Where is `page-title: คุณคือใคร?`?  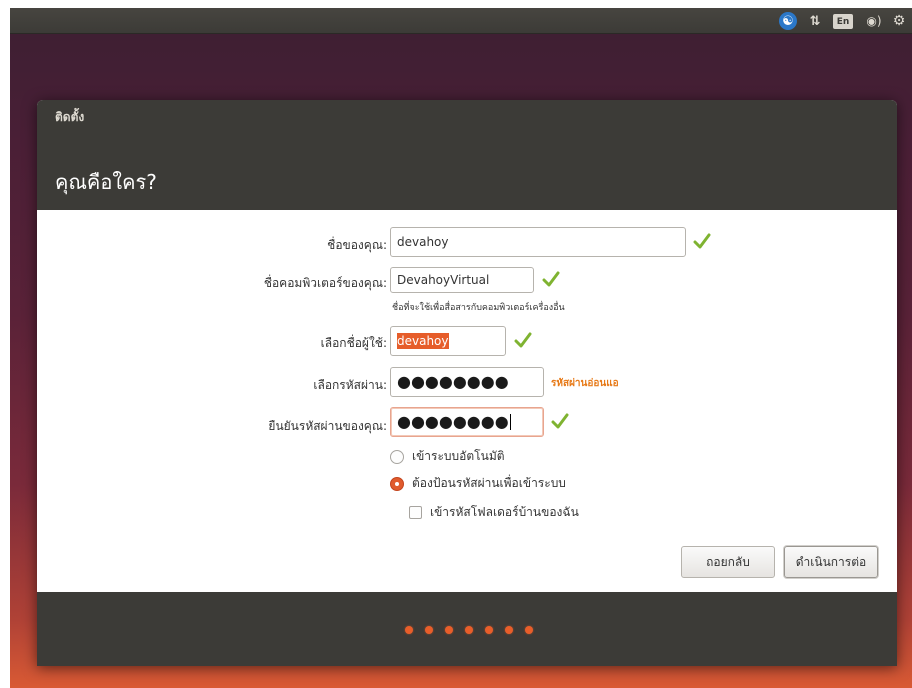 page-title: คุณคือใคร? is located at coordinates (106, 182).